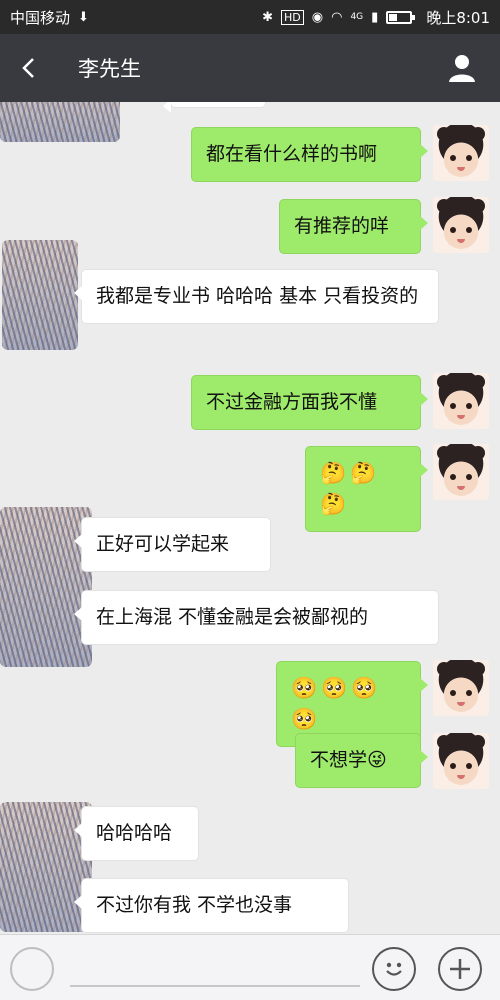  What do you see at coordinates (309, 402) in the screenshot?
I see `message-bubble-sent: 不过金融方面我不懂` at bounding box center [309, 402].